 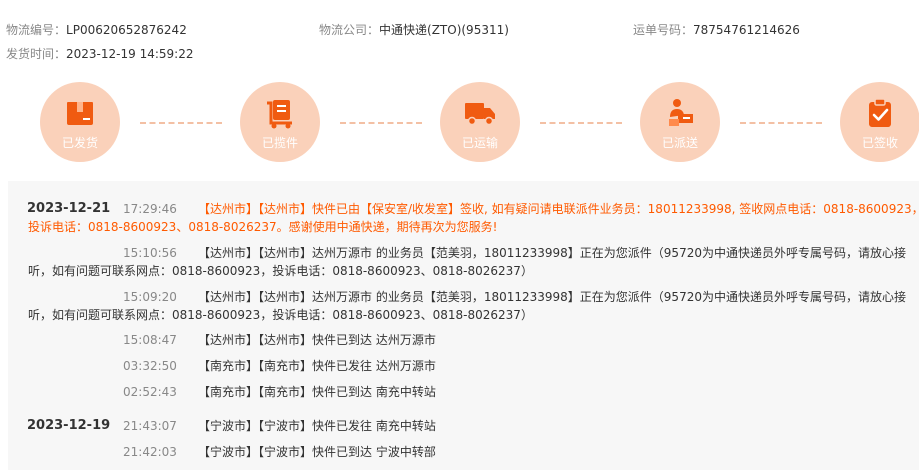 What do you see at coordinates (880, 112) in the screenshot?
I see `checklist-icon` at bounding box center [880, 112].